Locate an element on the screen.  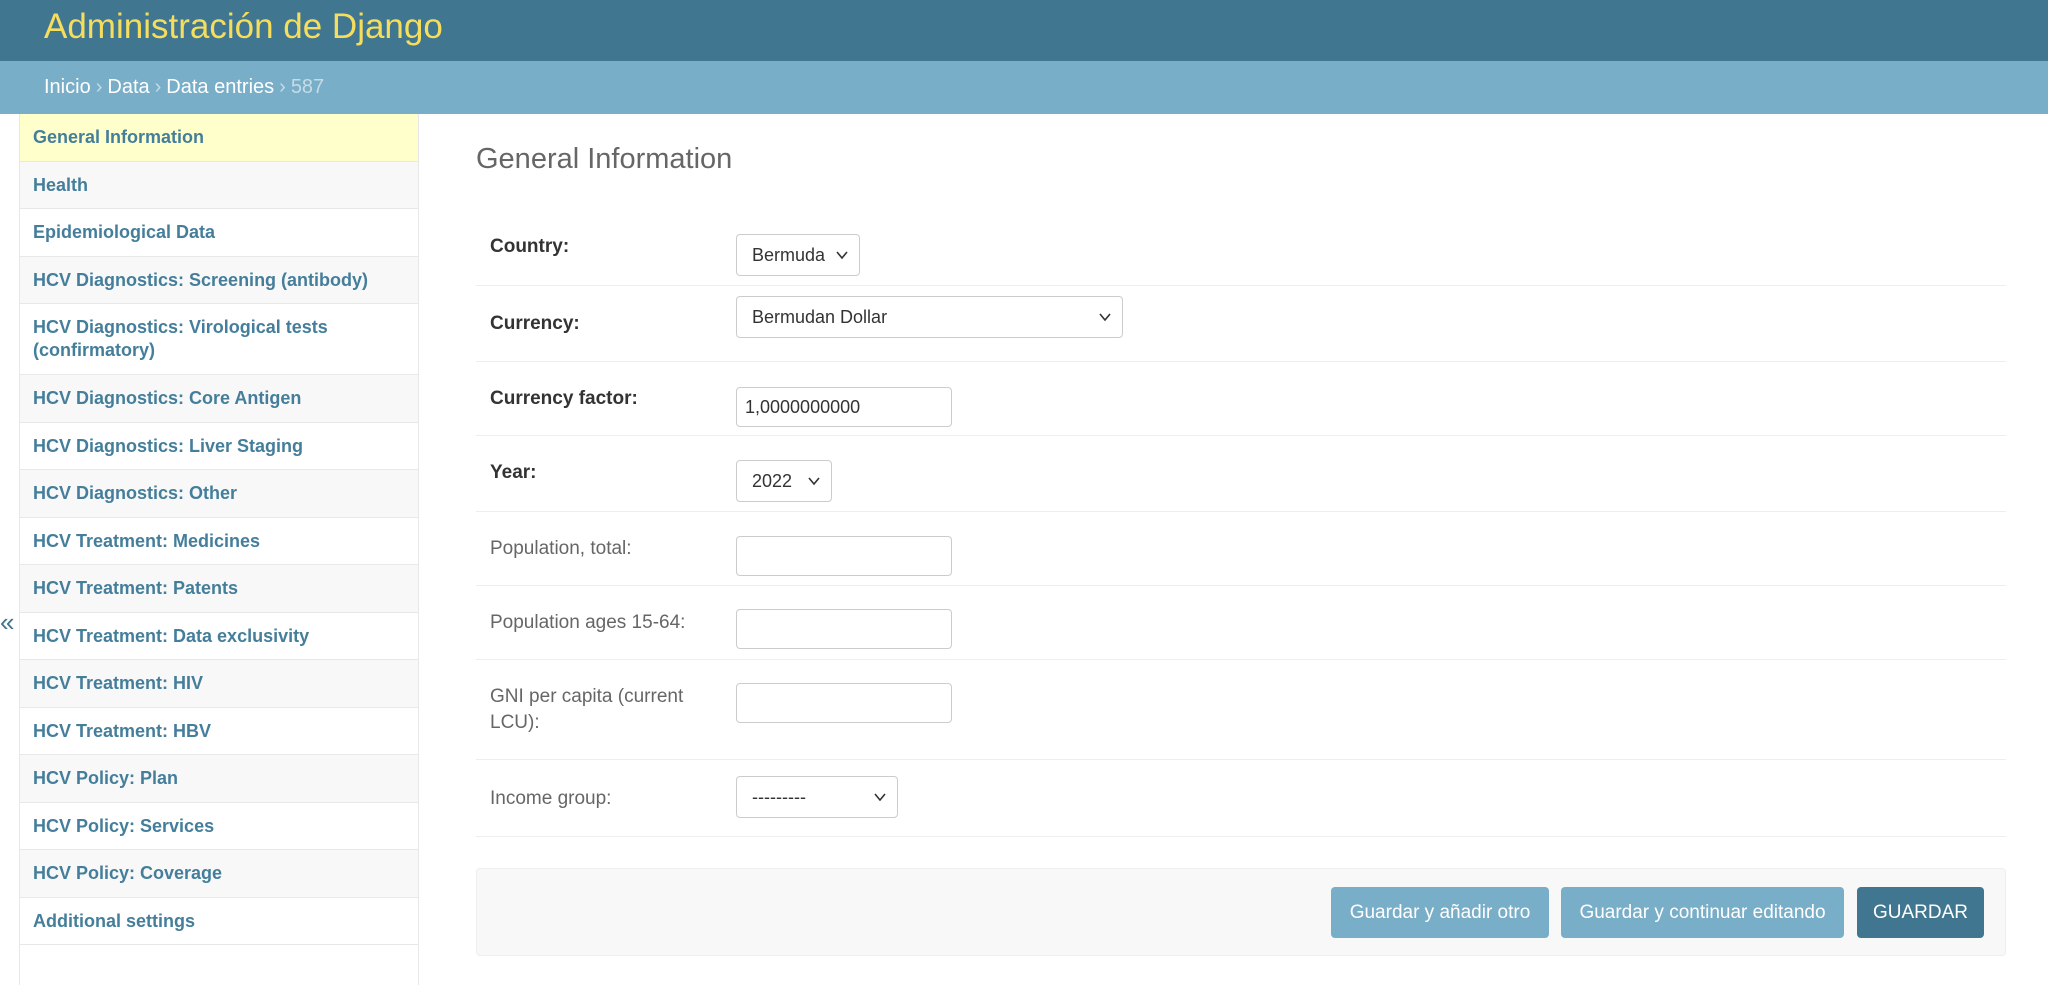
gni-per-capita-input is located at coordinates (844, 703).